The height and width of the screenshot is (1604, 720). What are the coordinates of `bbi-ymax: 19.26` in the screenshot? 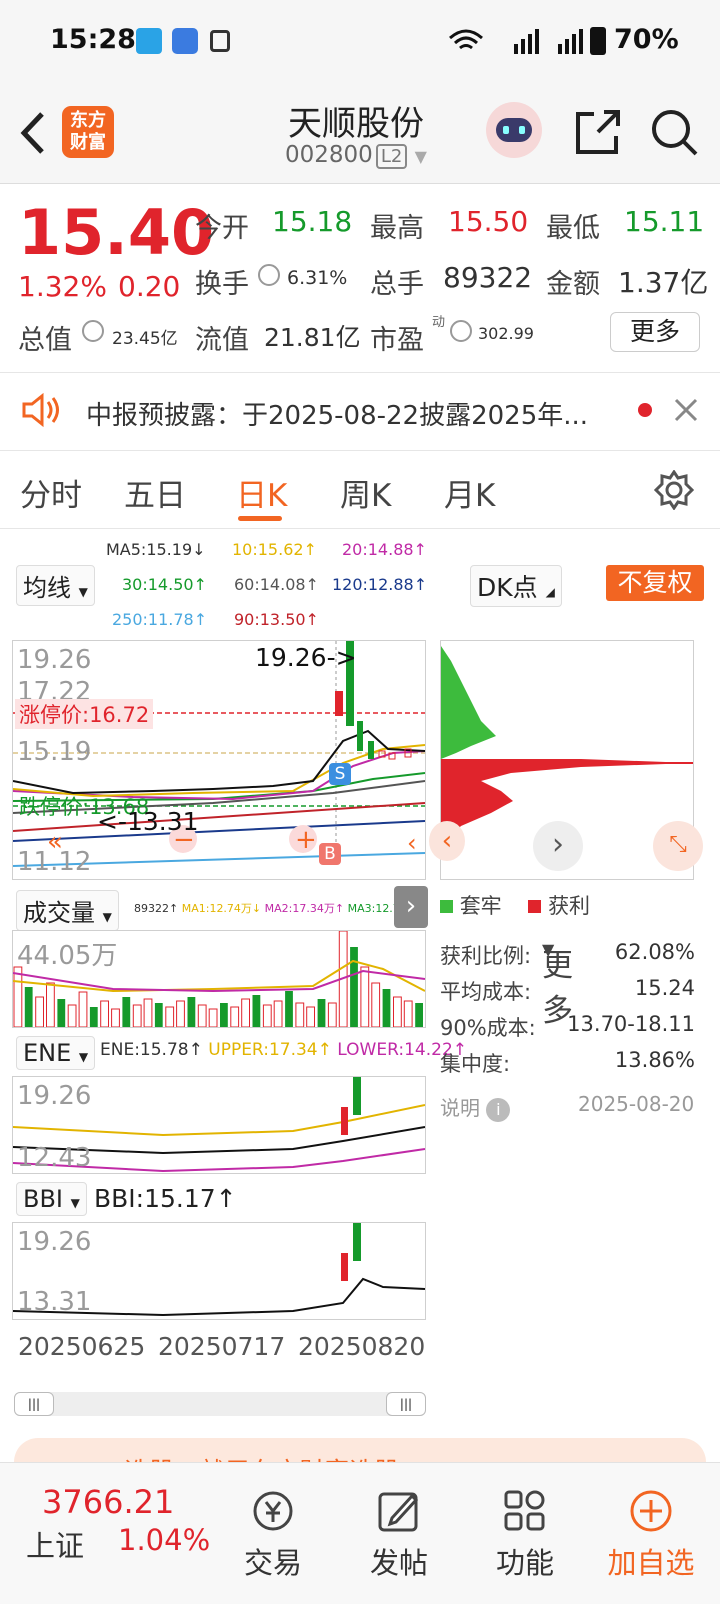 It's located at (54, 1242).